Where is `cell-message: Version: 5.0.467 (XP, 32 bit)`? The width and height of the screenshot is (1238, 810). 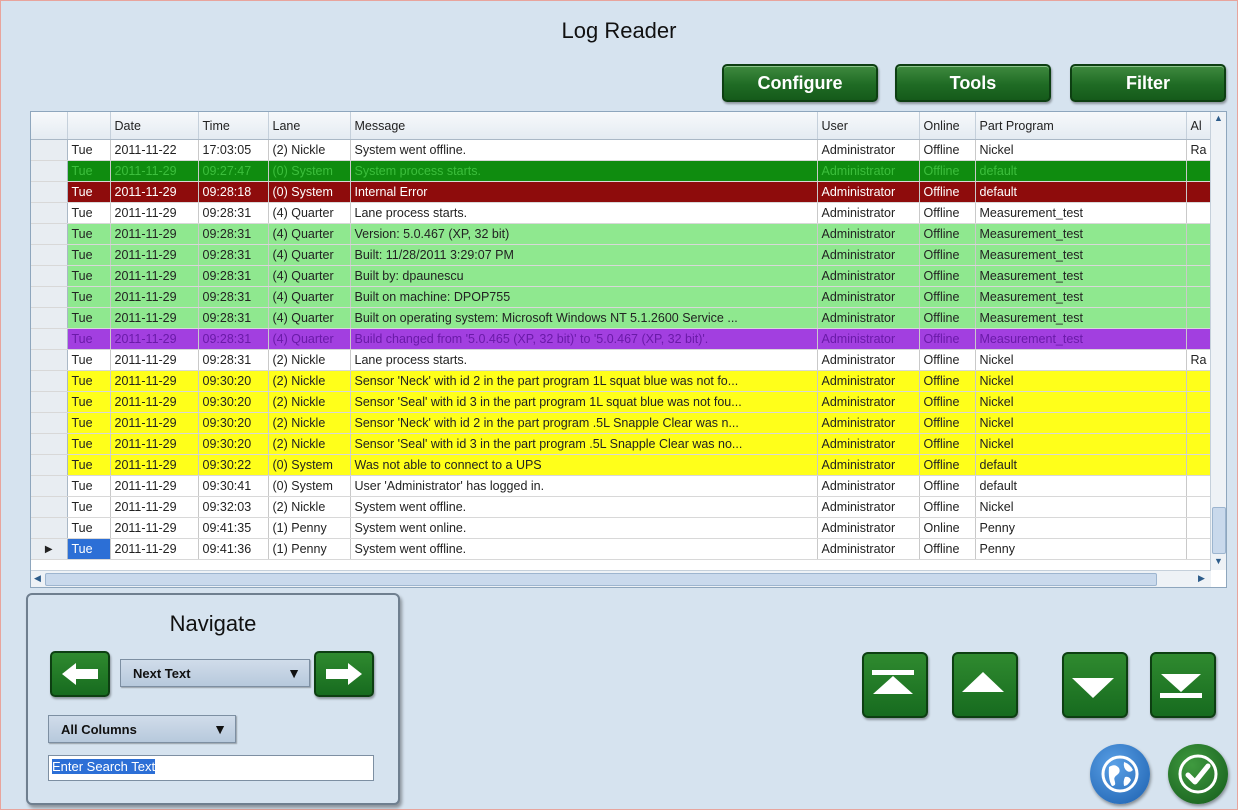 cell-message: Version: 5.0.467 (XP, 32 bit) is located at coordinates (584, 234).